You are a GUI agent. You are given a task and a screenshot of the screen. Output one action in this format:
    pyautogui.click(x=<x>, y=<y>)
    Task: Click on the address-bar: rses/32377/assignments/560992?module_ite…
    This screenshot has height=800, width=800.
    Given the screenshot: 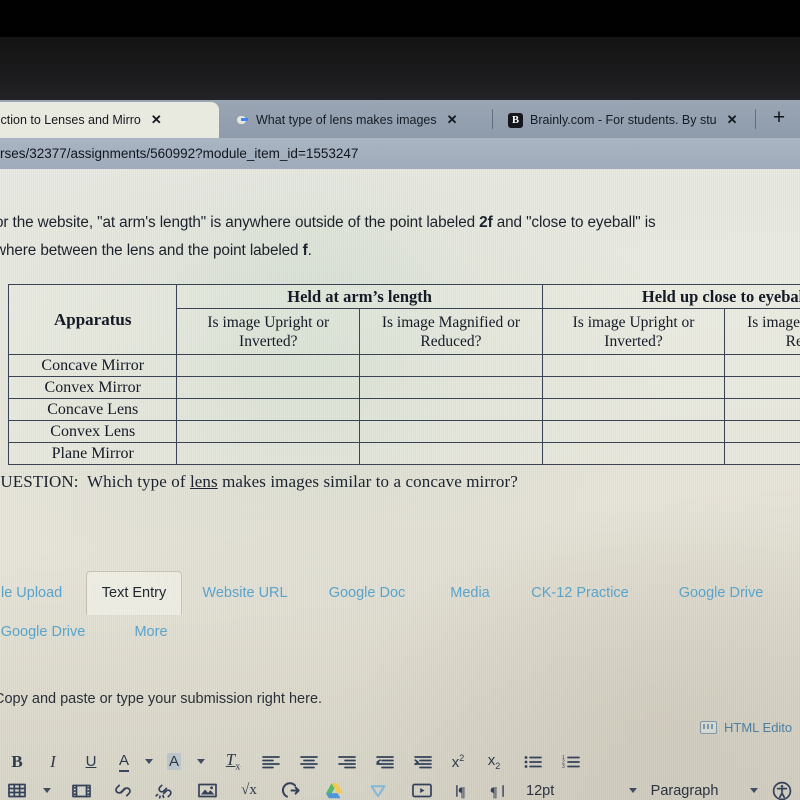 What is the action you would take?
    pyautogui.click(x=400, y=153)
    